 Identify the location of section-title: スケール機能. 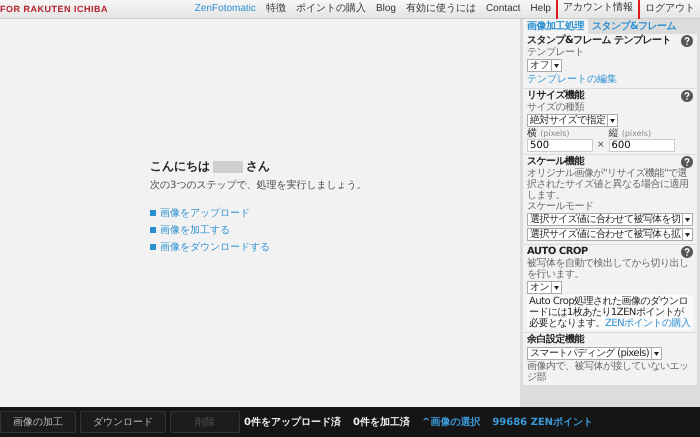
(555, 162).